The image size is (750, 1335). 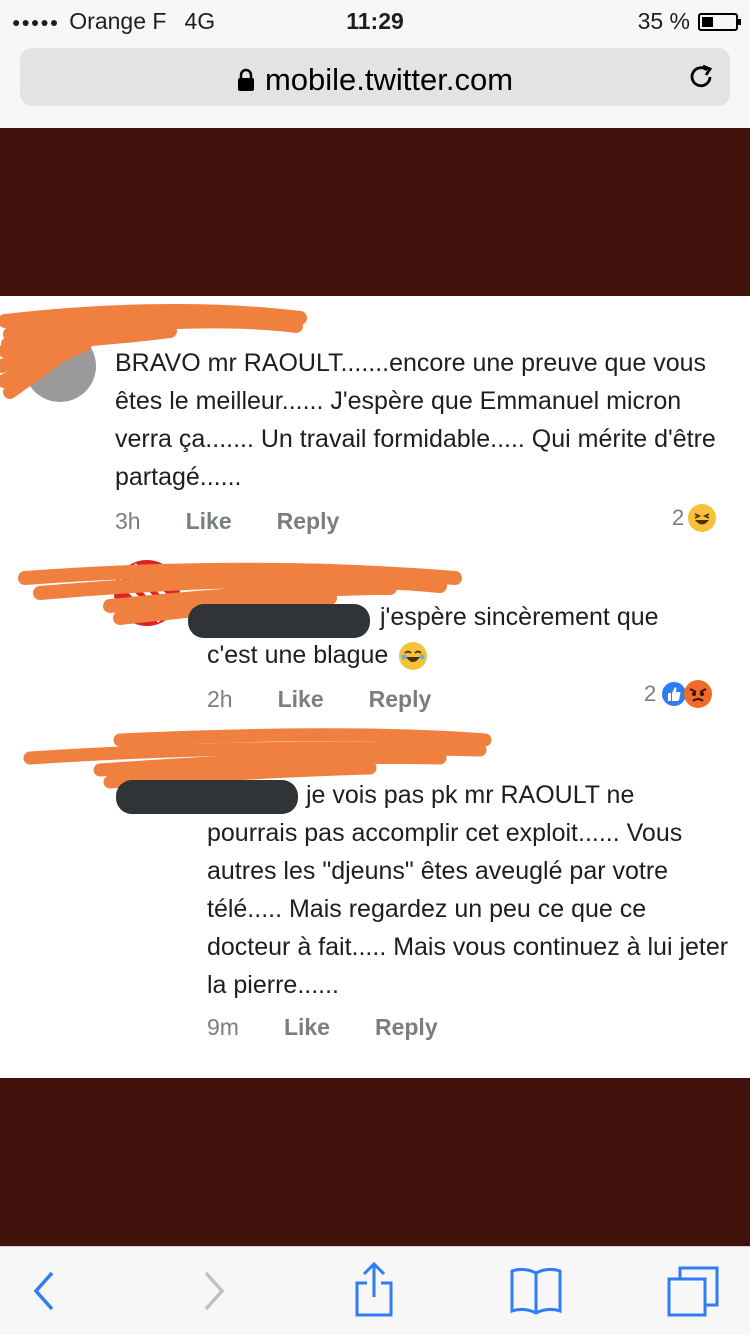 I want to click on browser-address-area: mobile.twitter.com, so click(x=375, y=84).